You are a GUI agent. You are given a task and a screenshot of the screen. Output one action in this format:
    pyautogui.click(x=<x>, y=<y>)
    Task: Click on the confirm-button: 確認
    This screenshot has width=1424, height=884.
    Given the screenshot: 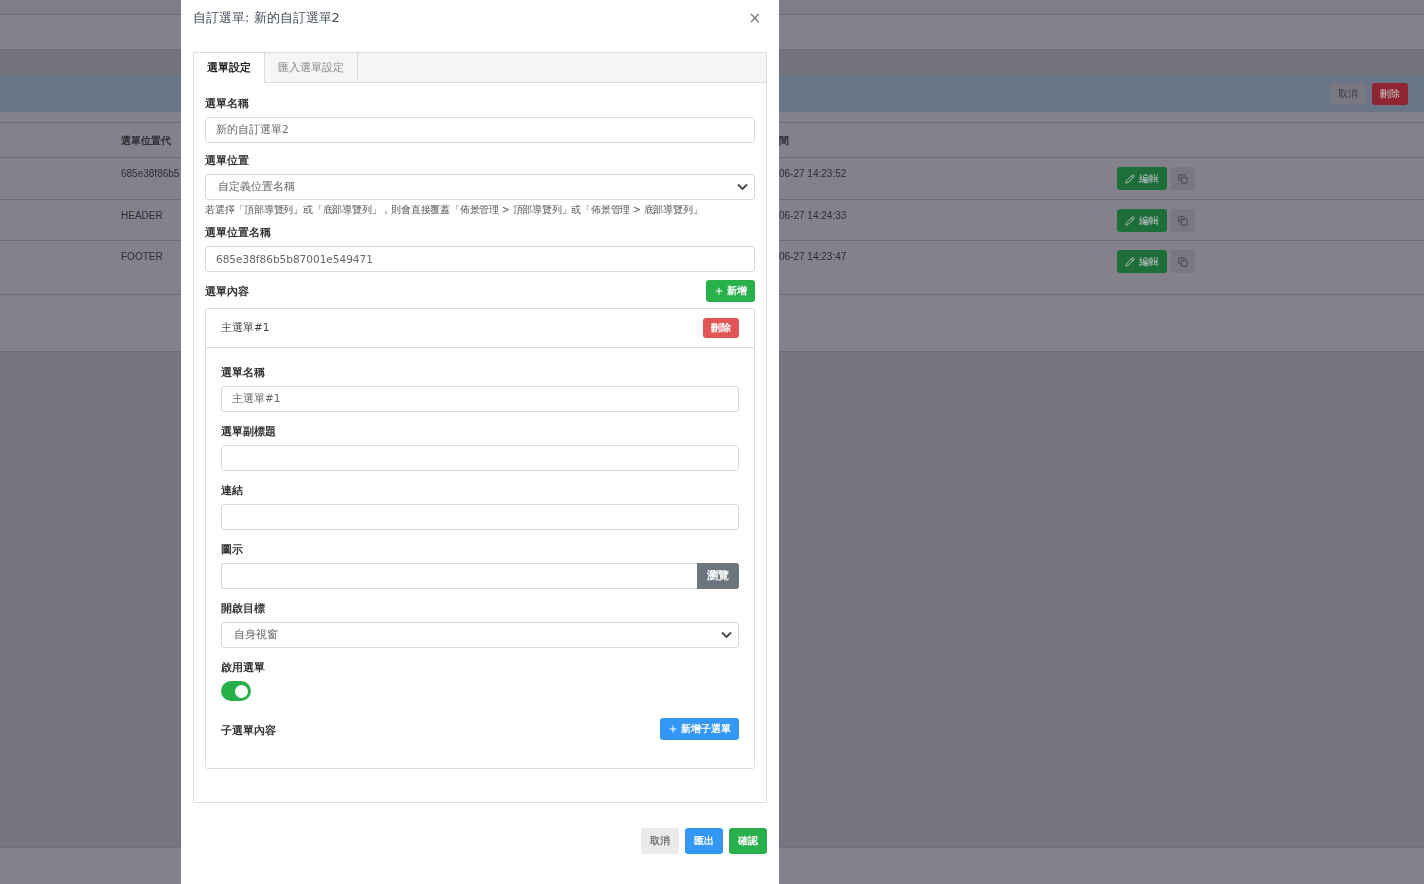 What is the action you would take?
    pyautogui.click(x=748, y=841)
    